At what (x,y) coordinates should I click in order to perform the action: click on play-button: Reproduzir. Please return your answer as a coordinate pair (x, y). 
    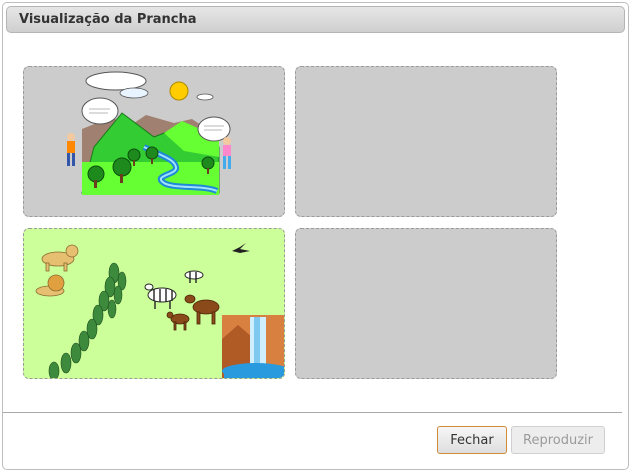
    Looking at the image, I should click on (558, 440).